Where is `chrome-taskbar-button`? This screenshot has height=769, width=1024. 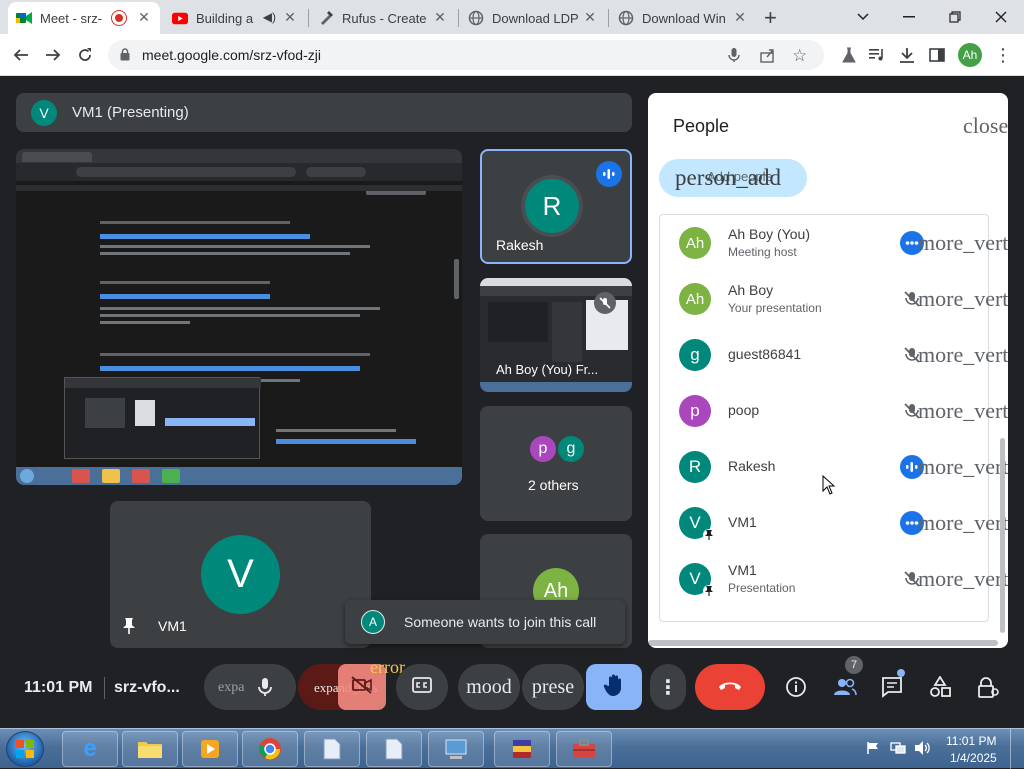 chrome-taskbar-button is located at coordinates (270, 749).